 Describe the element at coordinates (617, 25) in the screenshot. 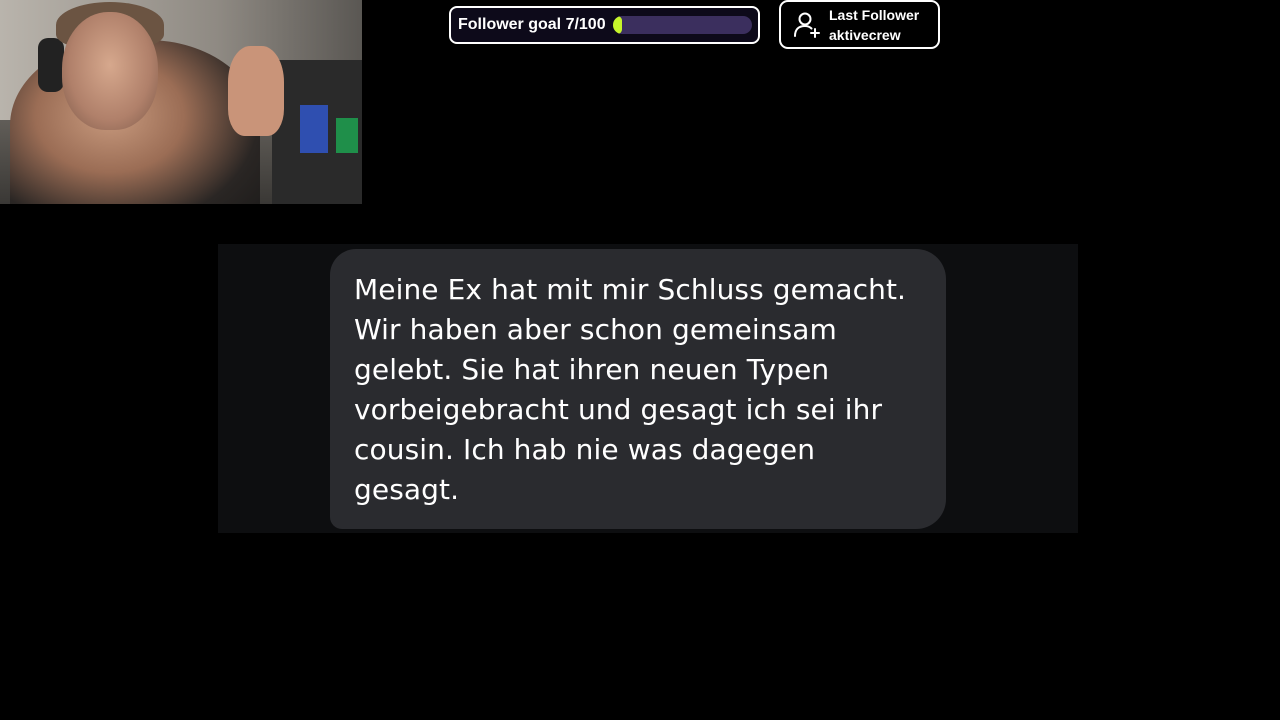

I see `follower-goal-progress-fill` at that location.